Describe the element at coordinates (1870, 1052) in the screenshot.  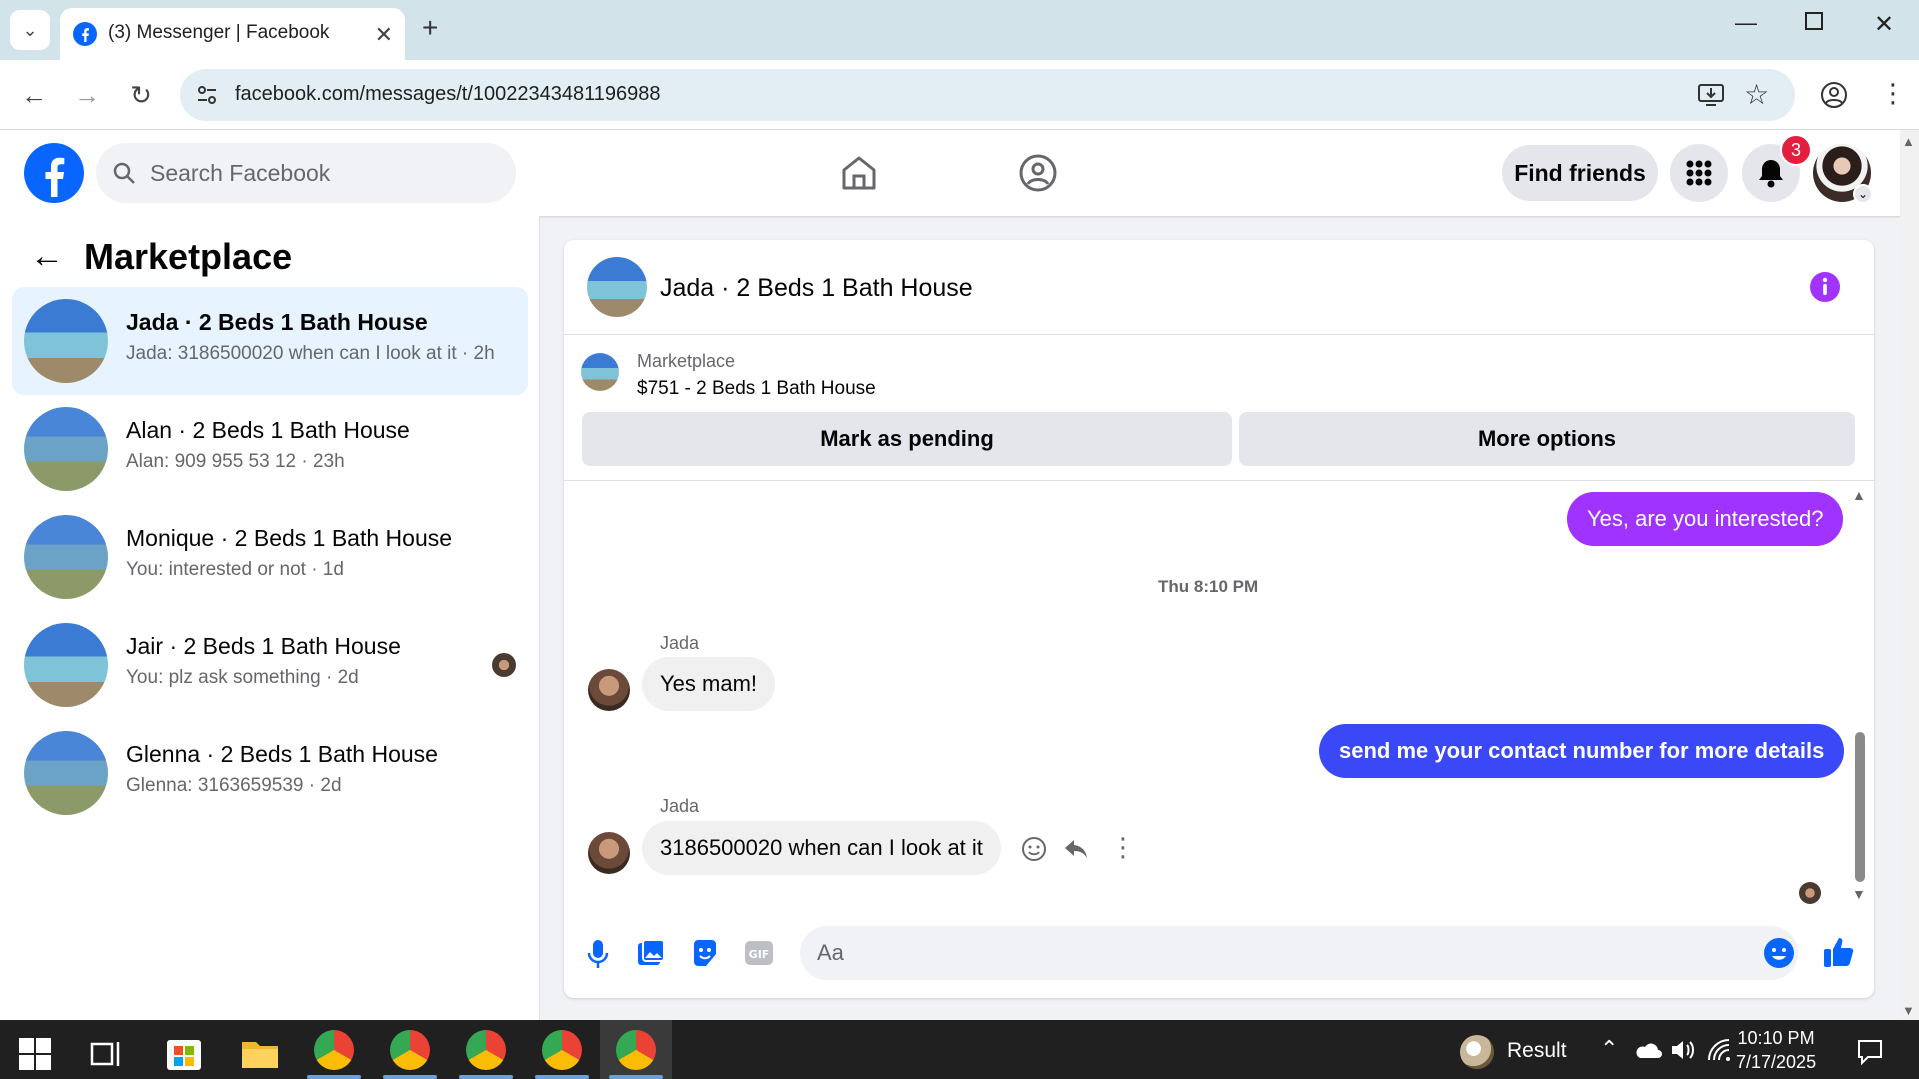
I see `notification-center-icon` at that location.